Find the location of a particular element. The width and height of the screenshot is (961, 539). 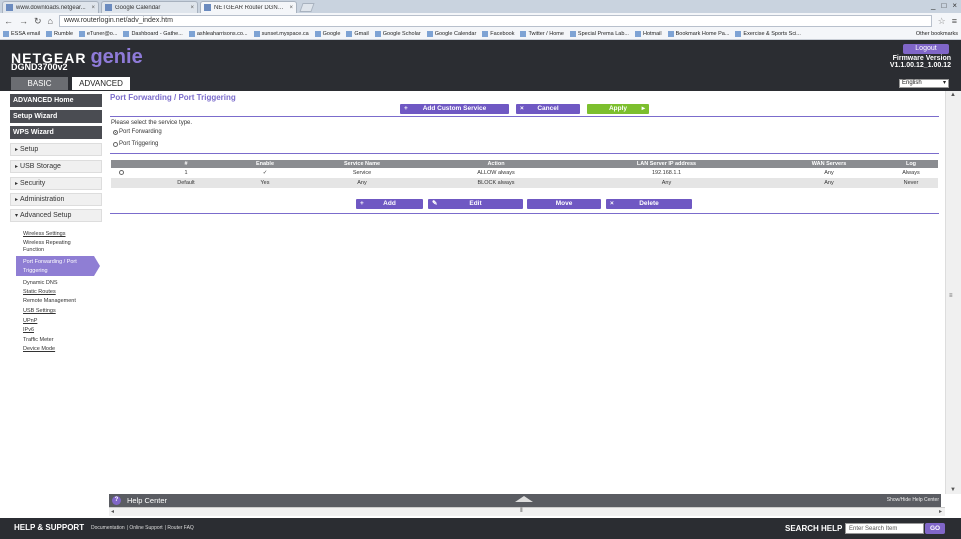

bookmark-label: Google is located at coordinates (331, 34).